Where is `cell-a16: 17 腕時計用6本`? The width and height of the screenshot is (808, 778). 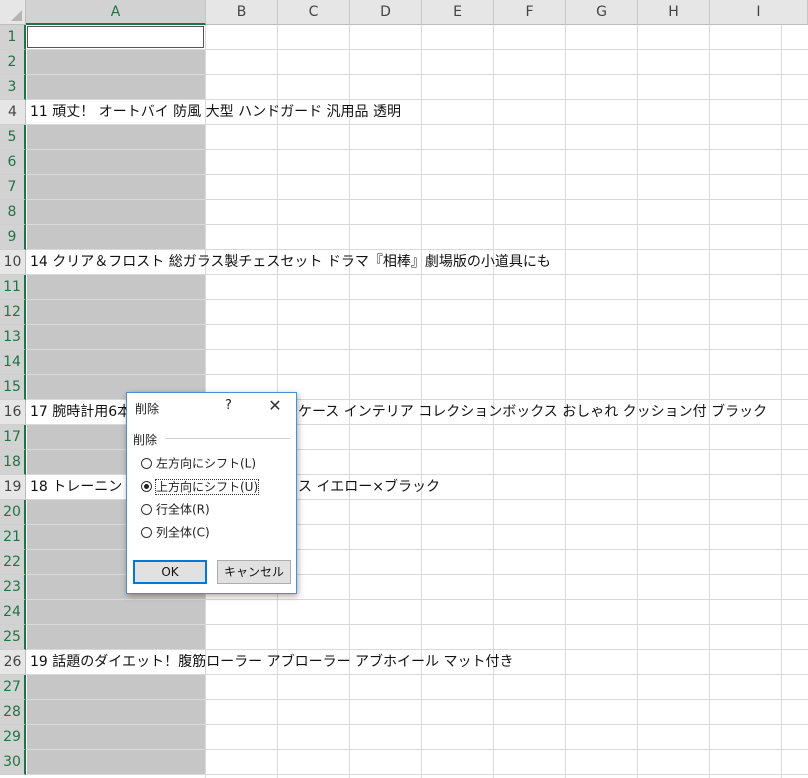 cell-a16: 17 腕時計用6本 is located at coordinates (80, 412).